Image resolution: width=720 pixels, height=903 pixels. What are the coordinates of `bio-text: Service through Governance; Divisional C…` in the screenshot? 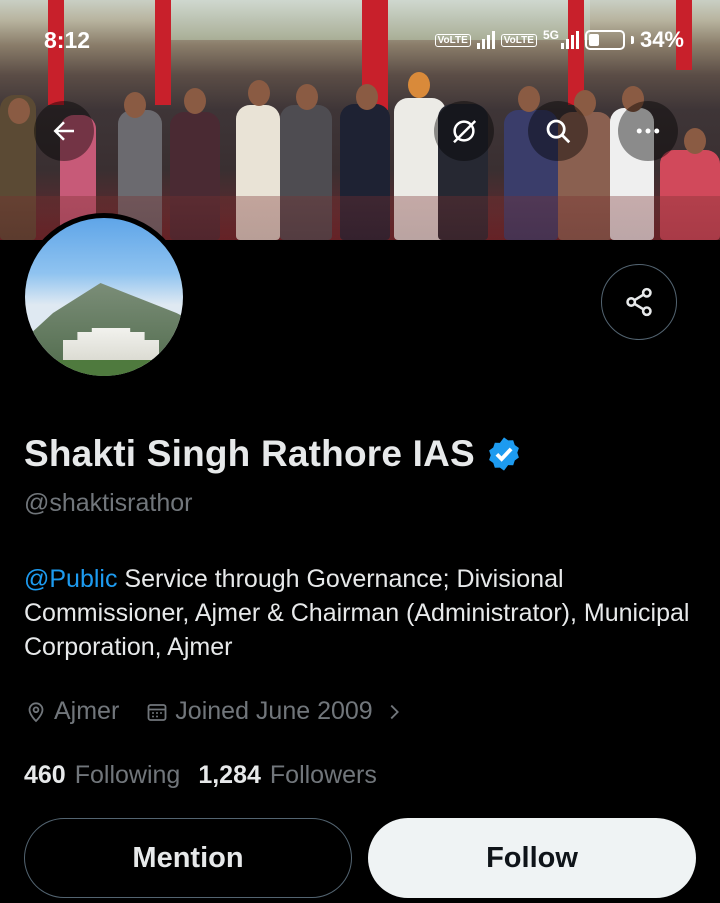 It's located at (357, 613).